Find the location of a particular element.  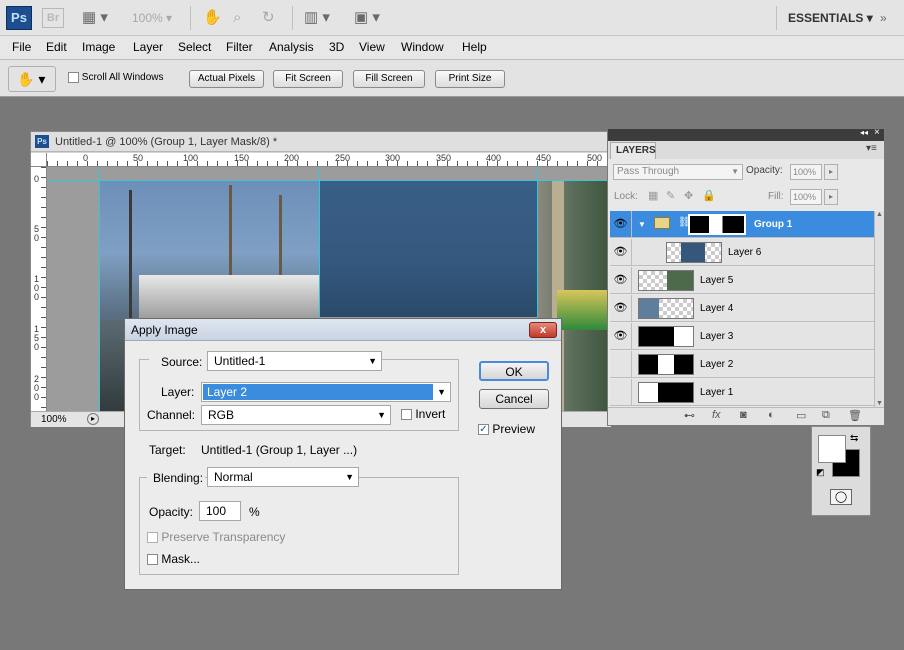

layer-row-group-1: 👁 ▼ ⛓ Group 1 is located at coordinates (743, 224).